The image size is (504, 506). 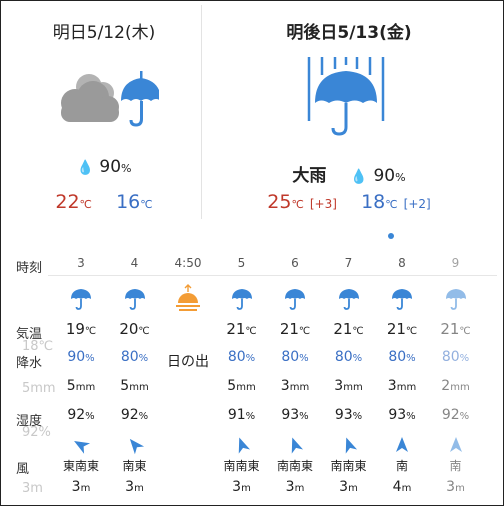 What do you see at coordinates (134, 466) in the screenshot?
I see `wind-direction: 南東` at bounding box center [134, 466].